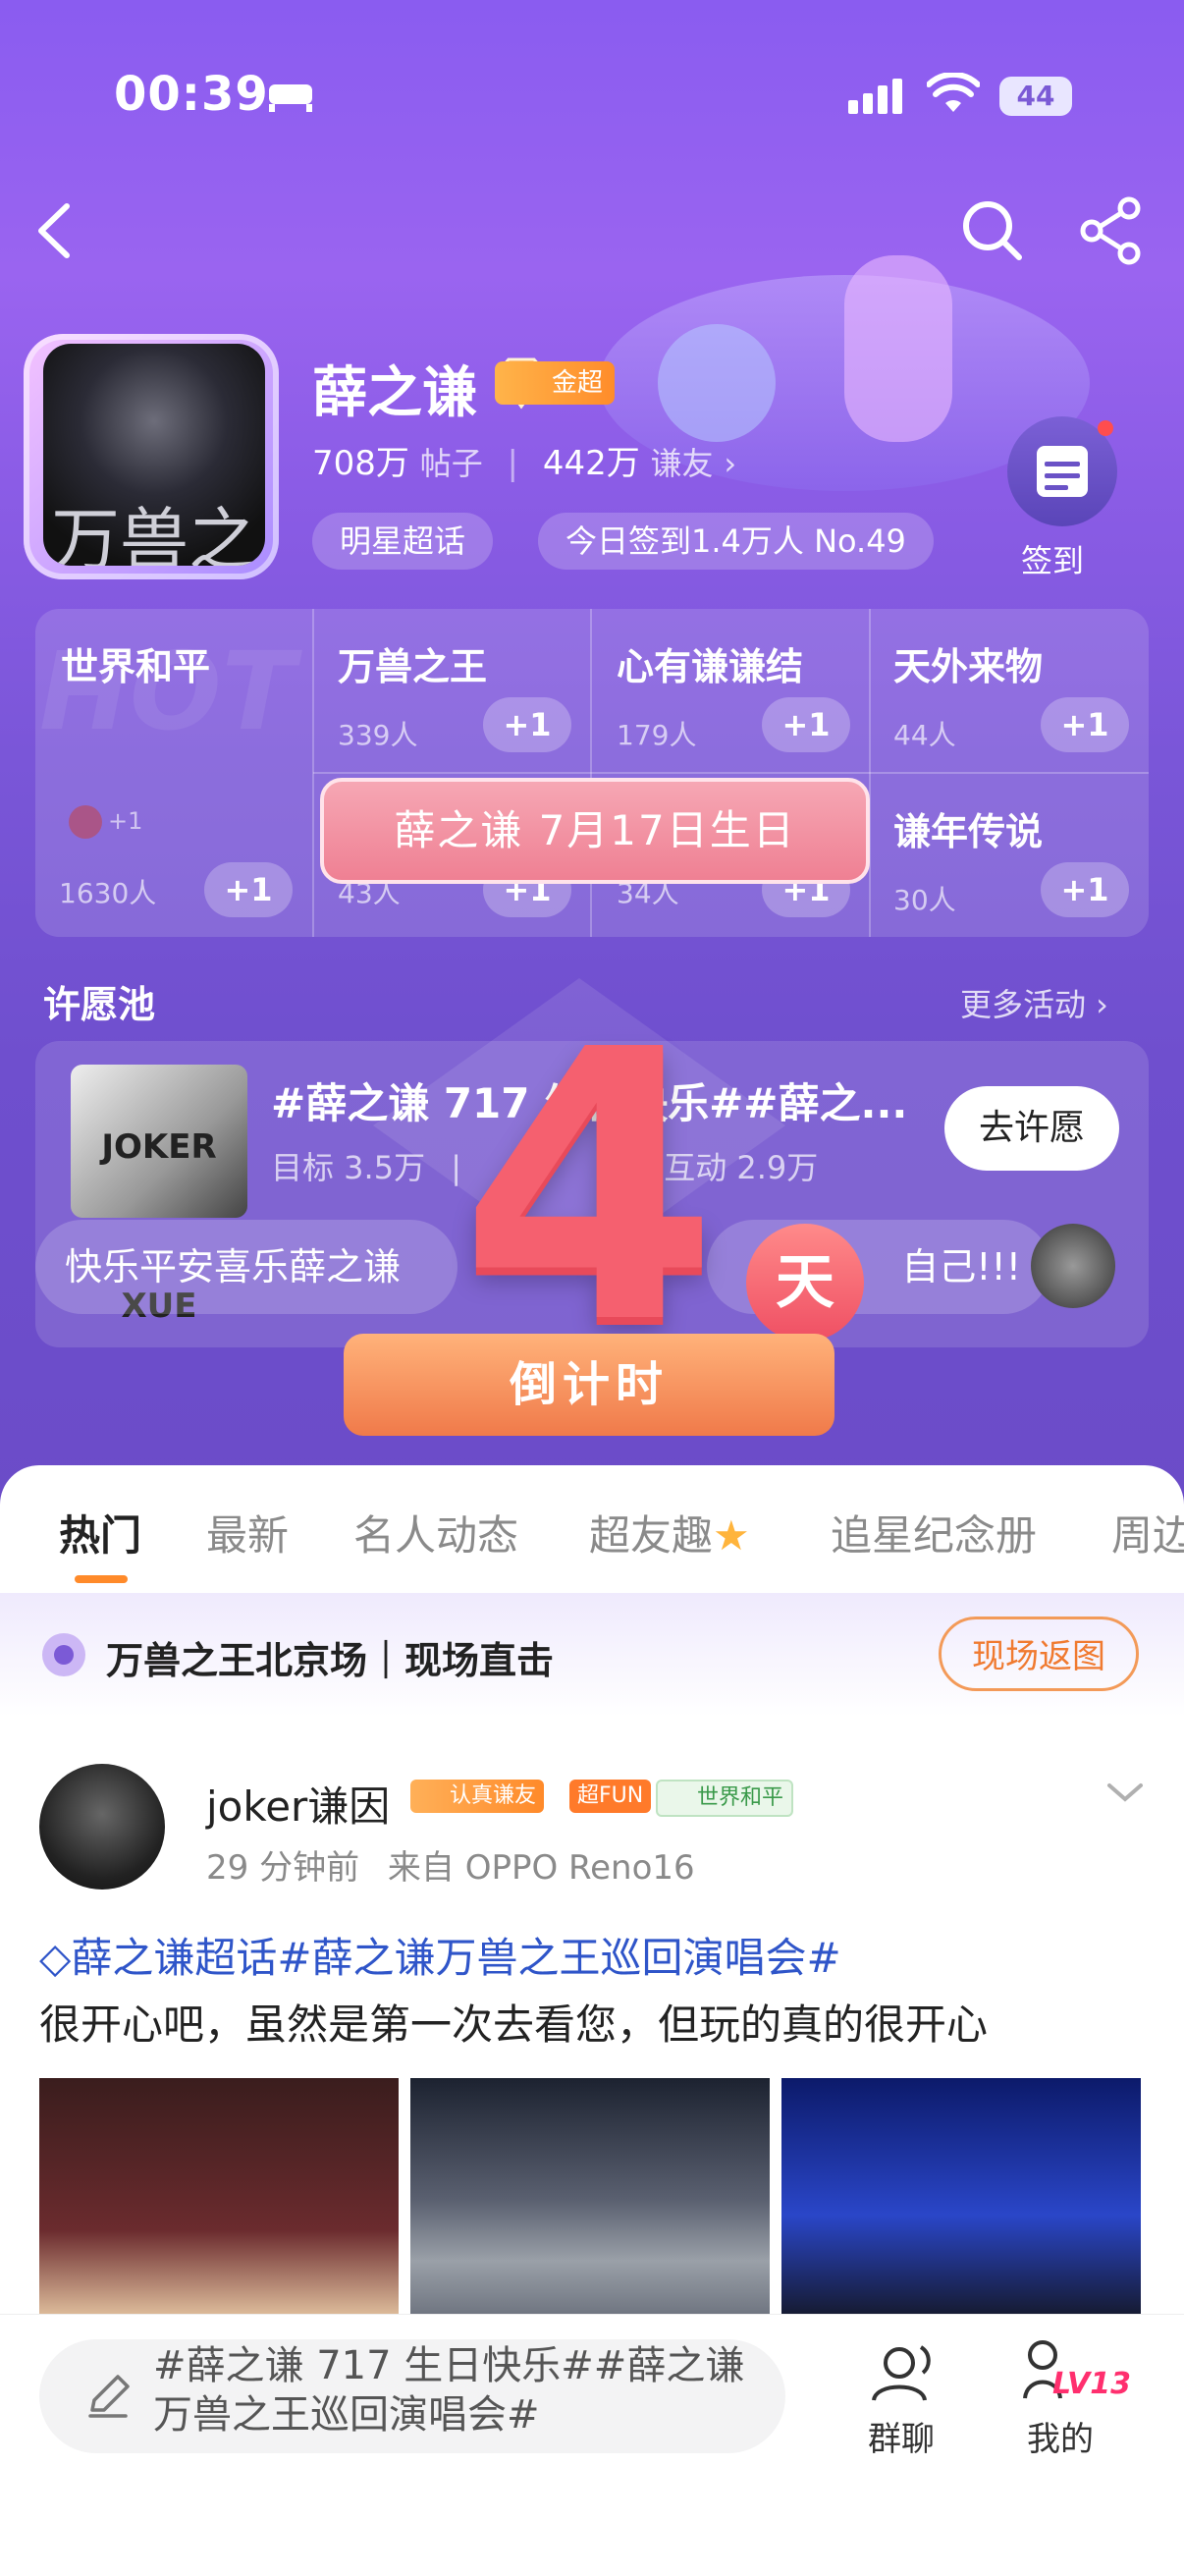 This screenshot has width=1184, height=2576. I want to click on countdown-number: 4, so click(589, 1187).